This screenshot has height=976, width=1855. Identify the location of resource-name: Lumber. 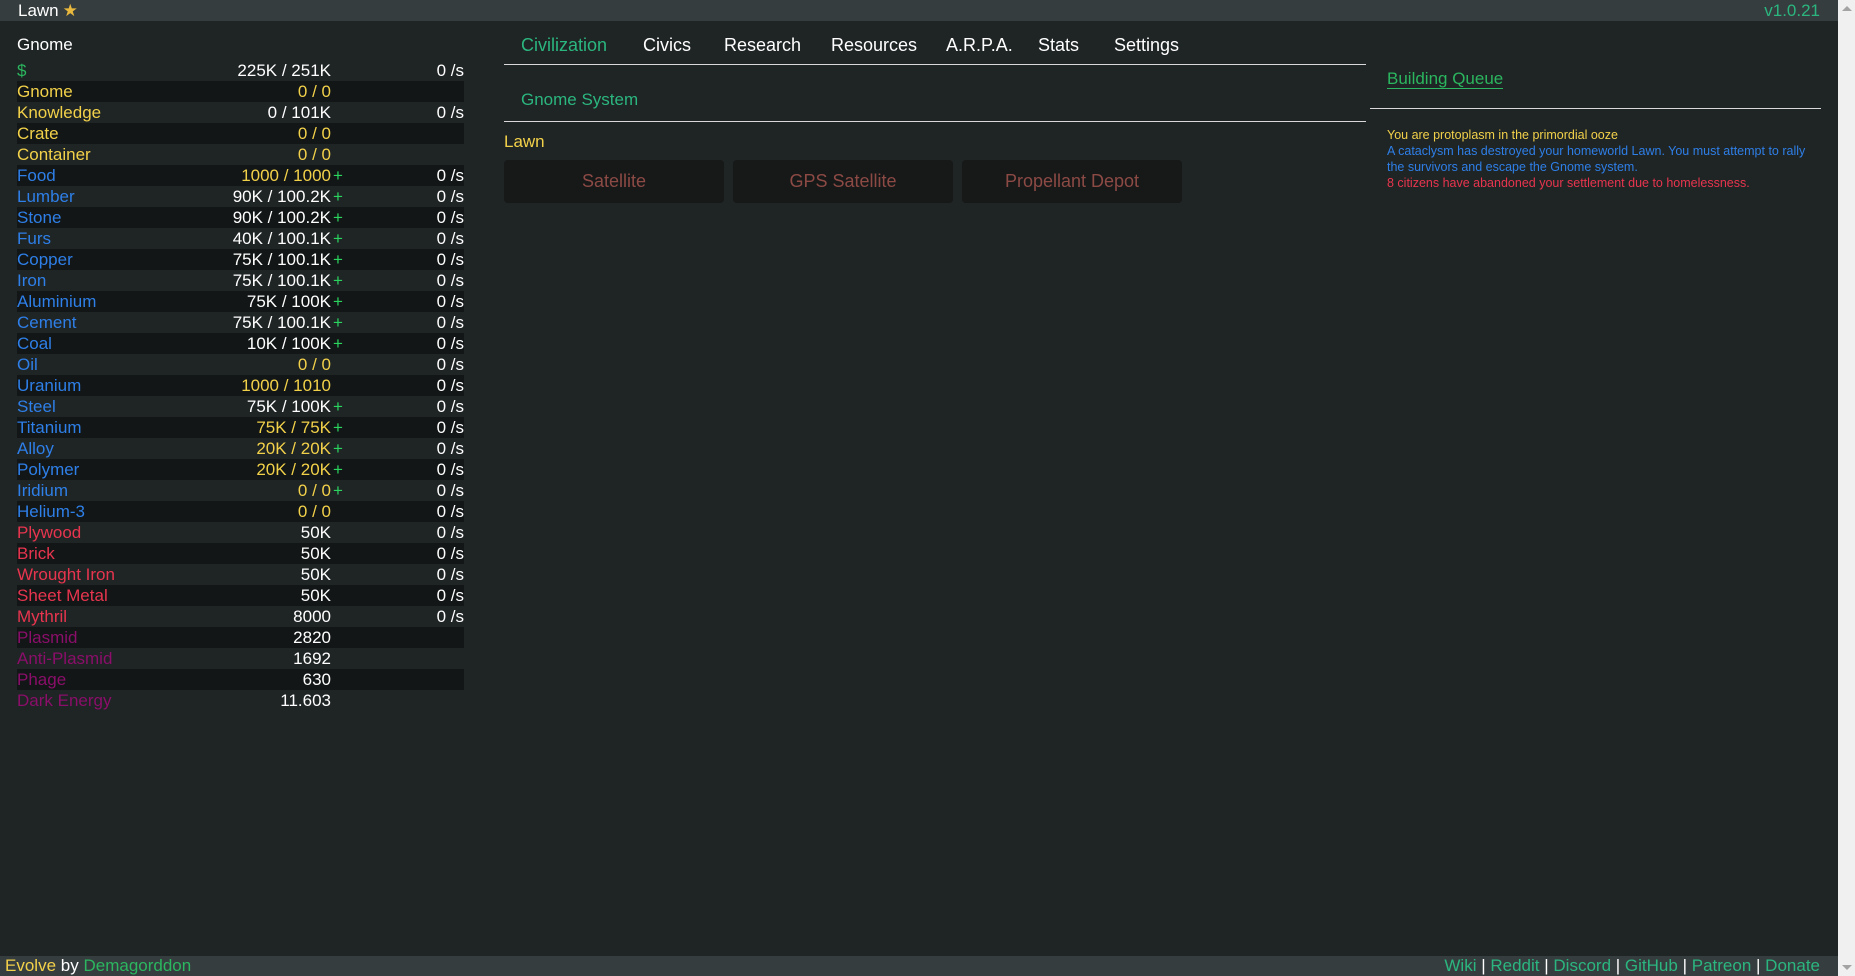
(46, 196).